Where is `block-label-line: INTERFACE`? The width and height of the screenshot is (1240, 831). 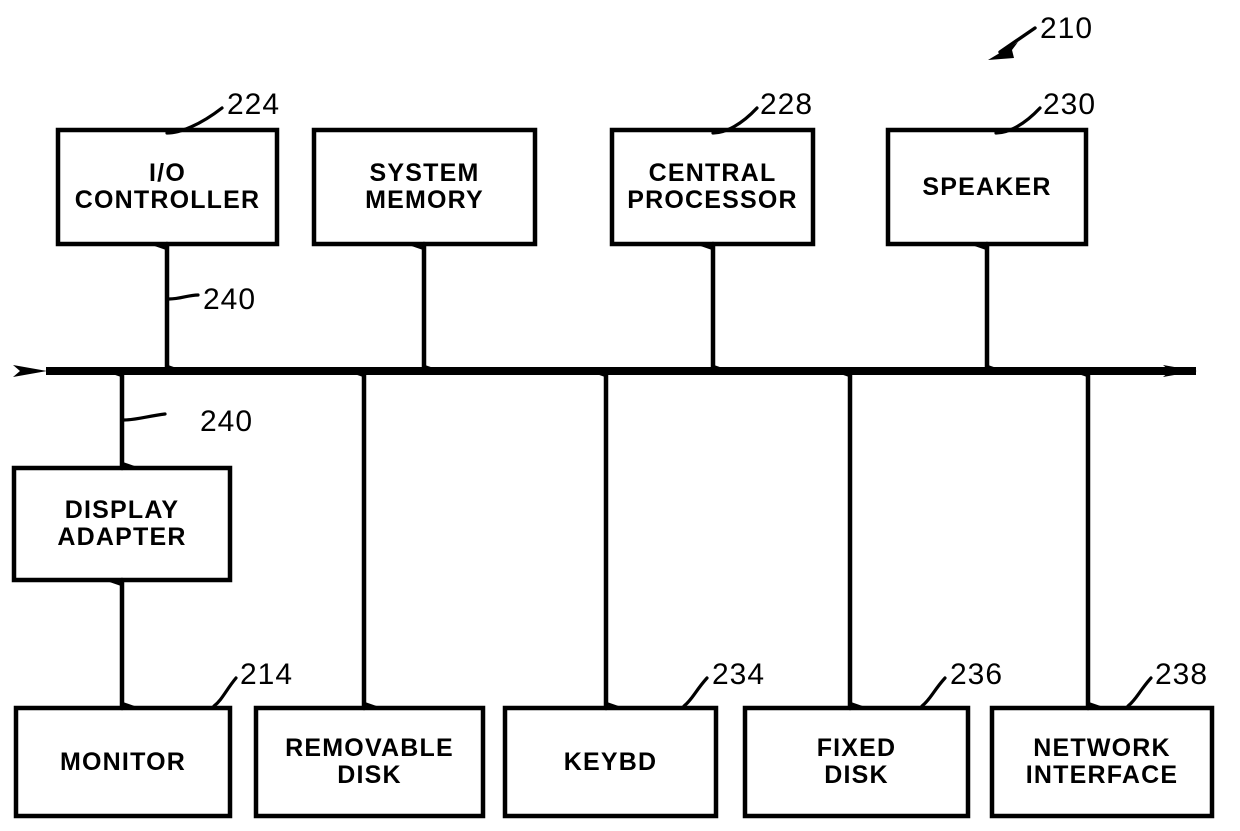 block-label-line: INTERFACE is located at coordinates (1102, 775).